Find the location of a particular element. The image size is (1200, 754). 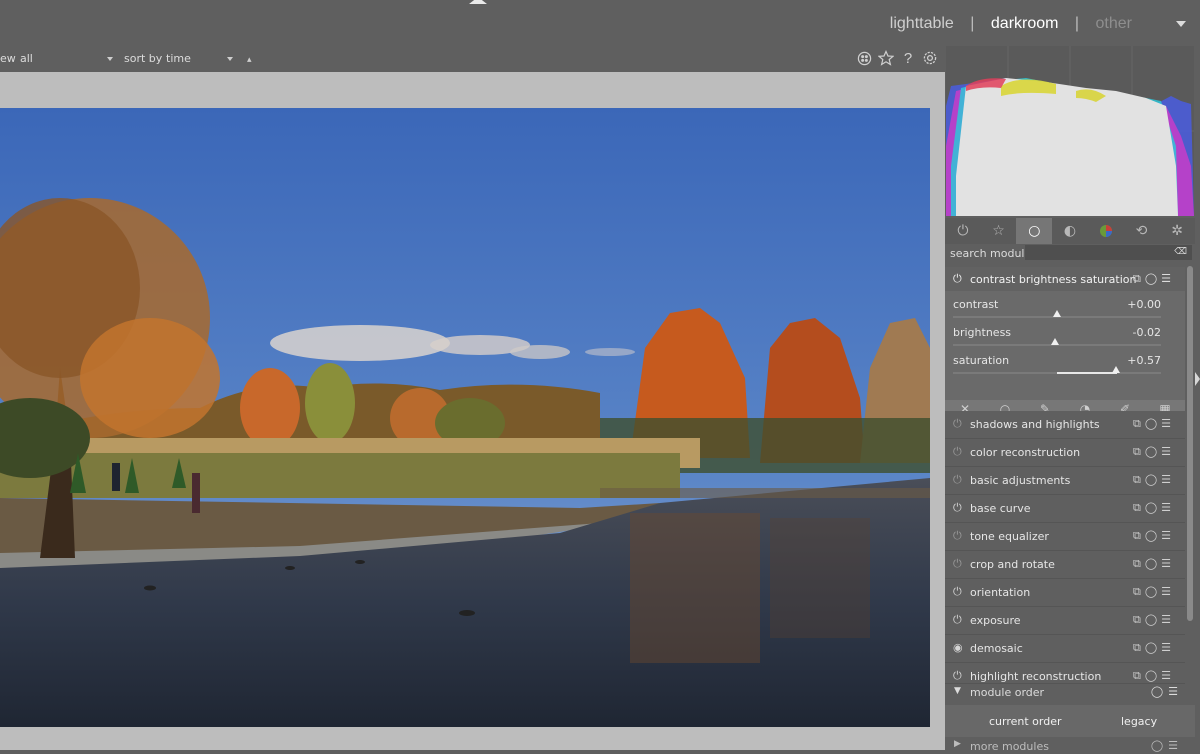

sort-by-select: time is located at coordinates (178, 58).